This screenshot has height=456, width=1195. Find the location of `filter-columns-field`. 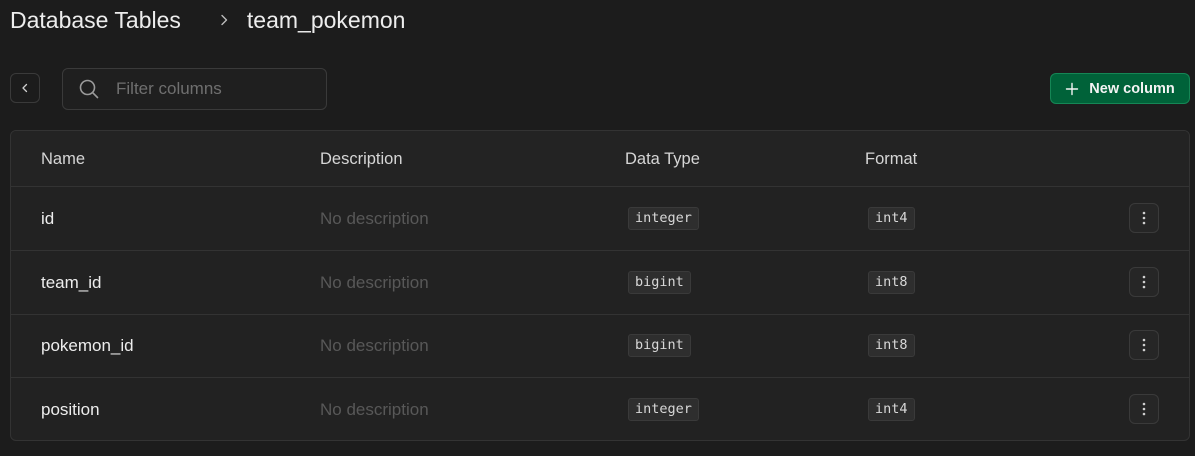

filter-columns-field is located at coordinates (194, 89).